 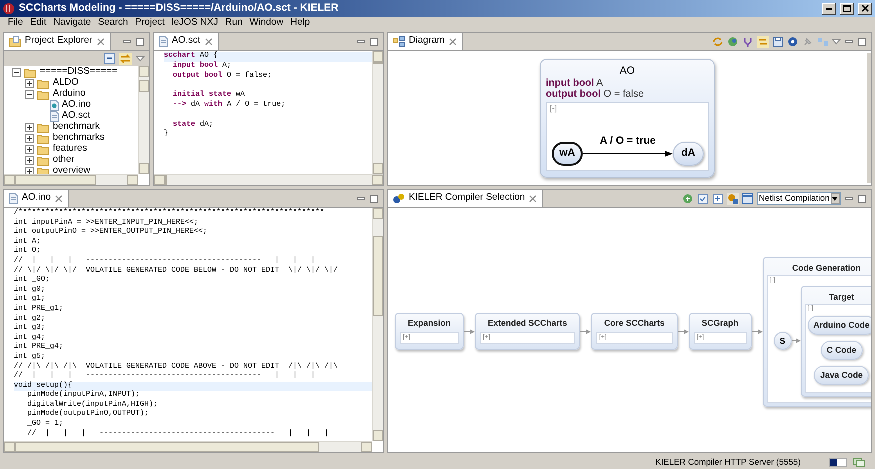 I want to click on tab-label: Project Explorer, so click(x=59, y=41).